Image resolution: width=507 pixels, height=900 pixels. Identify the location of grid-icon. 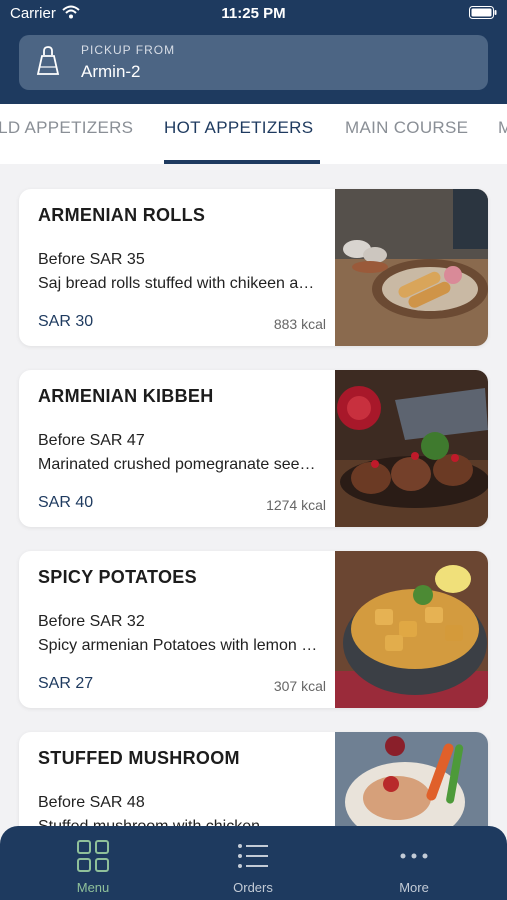
(93, 856).